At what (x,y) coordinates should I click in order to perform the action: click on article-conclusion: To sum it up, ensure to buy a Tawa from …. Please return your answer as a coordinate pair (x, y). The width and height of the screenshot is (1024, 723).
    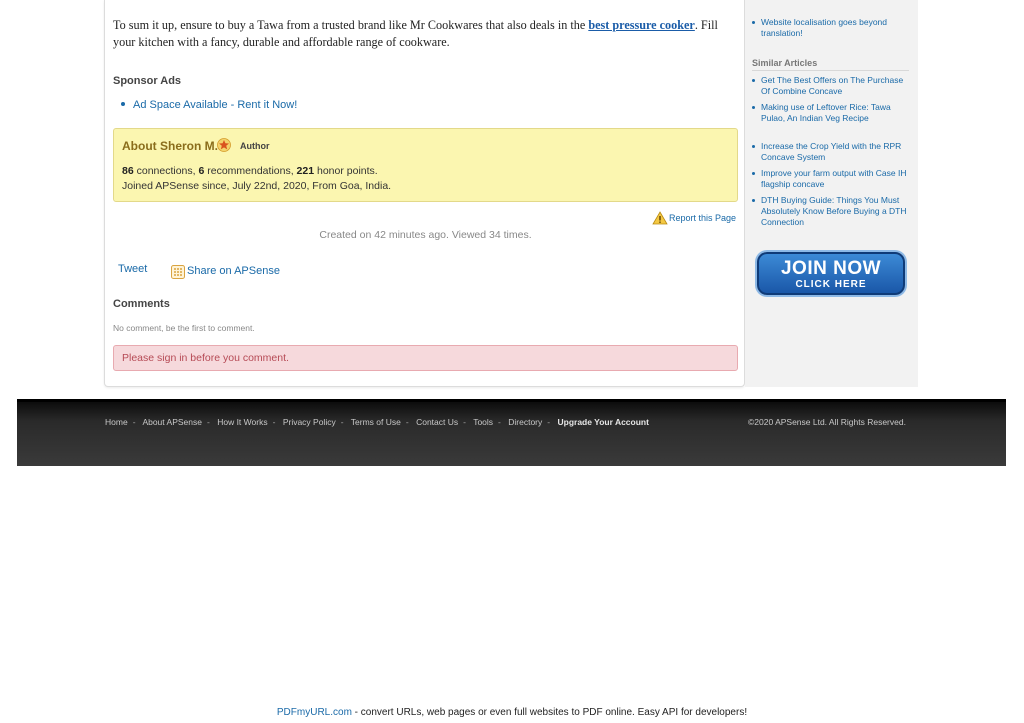
    Looking at the image, I should click on (415, 33).